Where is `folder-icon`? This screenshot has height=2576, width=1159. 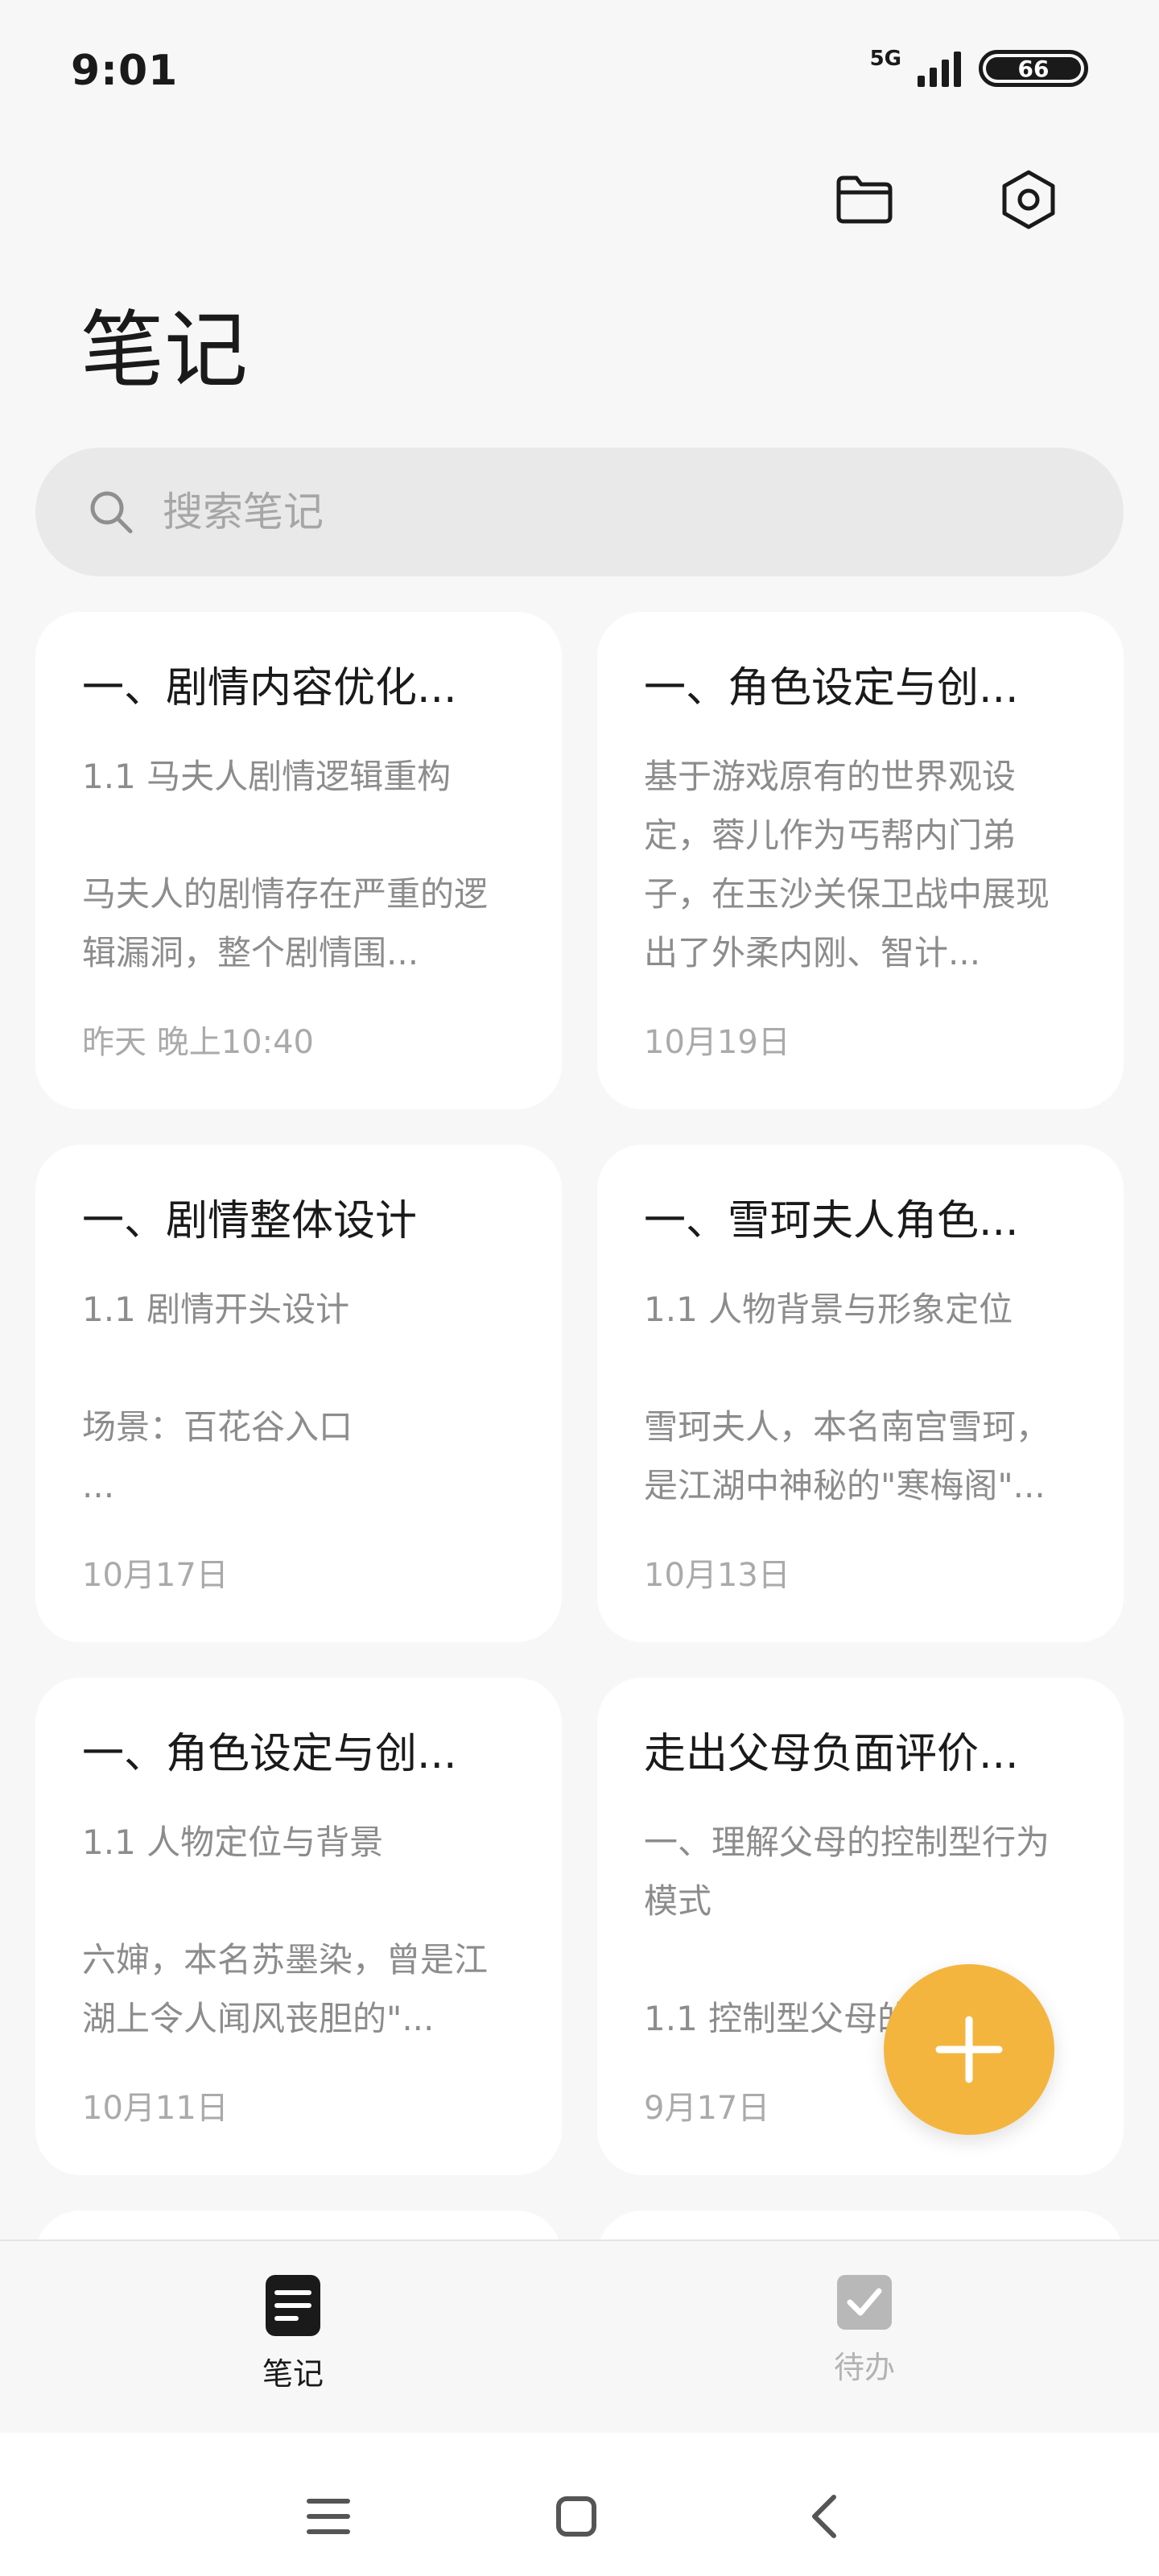 folder-icon is located at coordinates (864, 199).